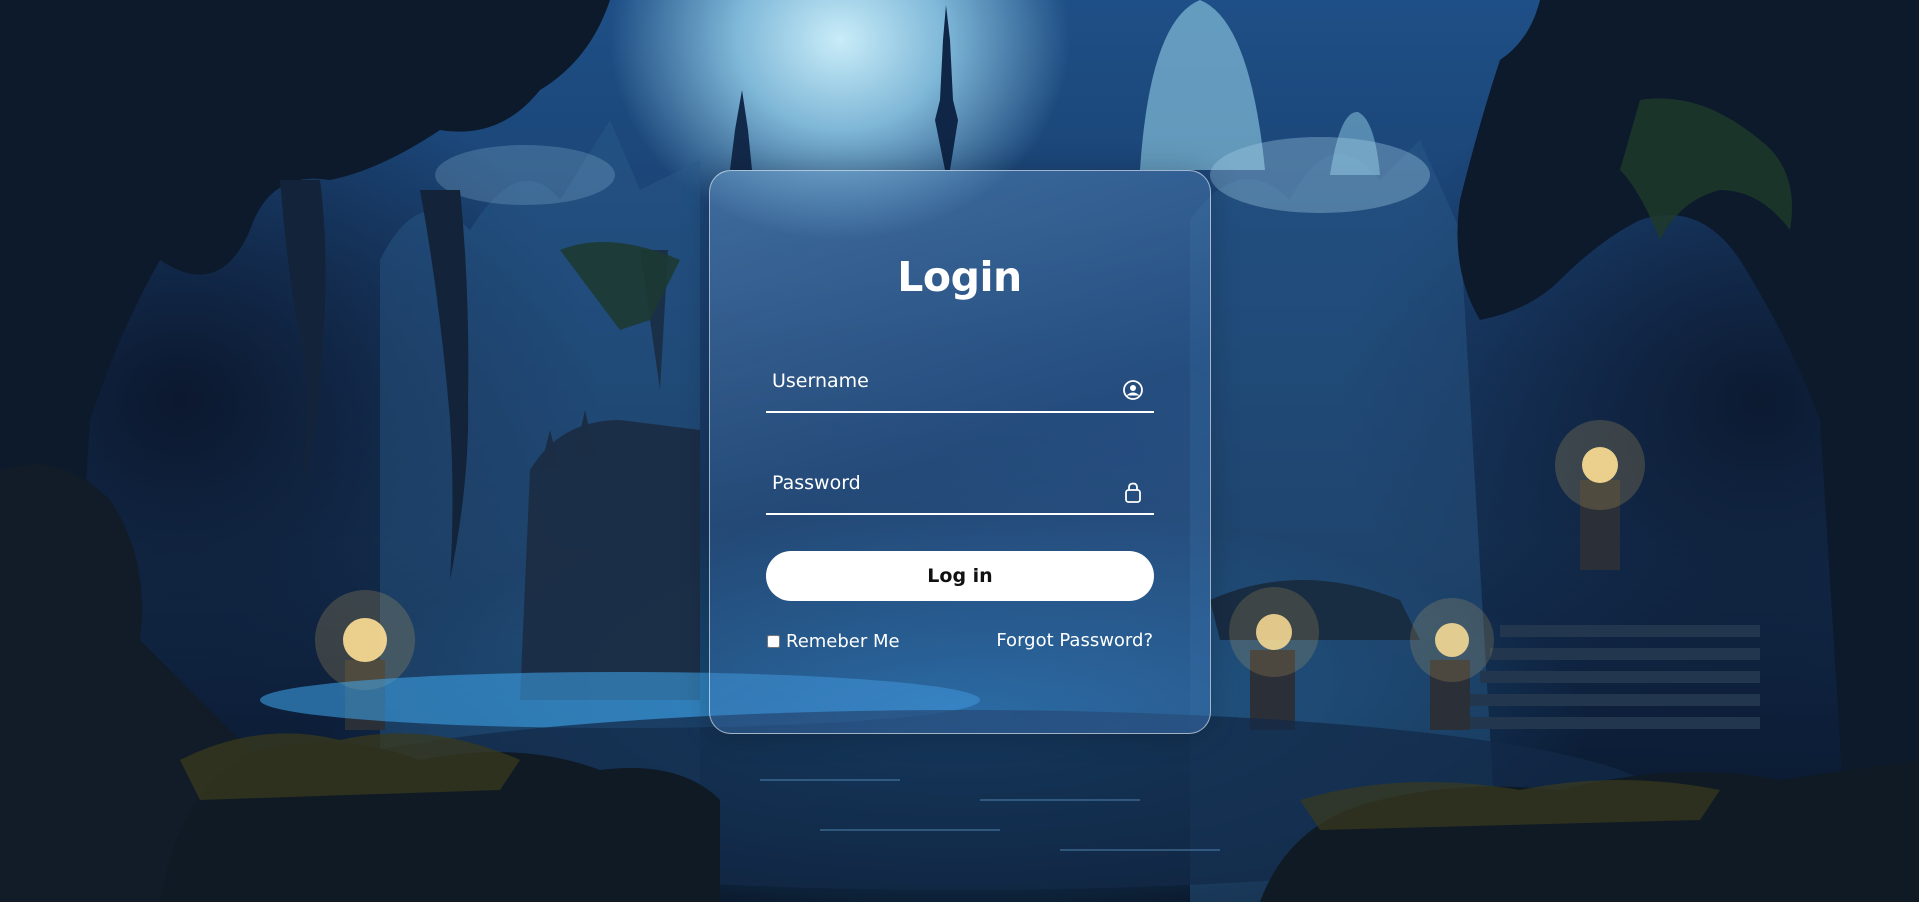  I want to click on remember-me-checkbox, so click(773, 641).